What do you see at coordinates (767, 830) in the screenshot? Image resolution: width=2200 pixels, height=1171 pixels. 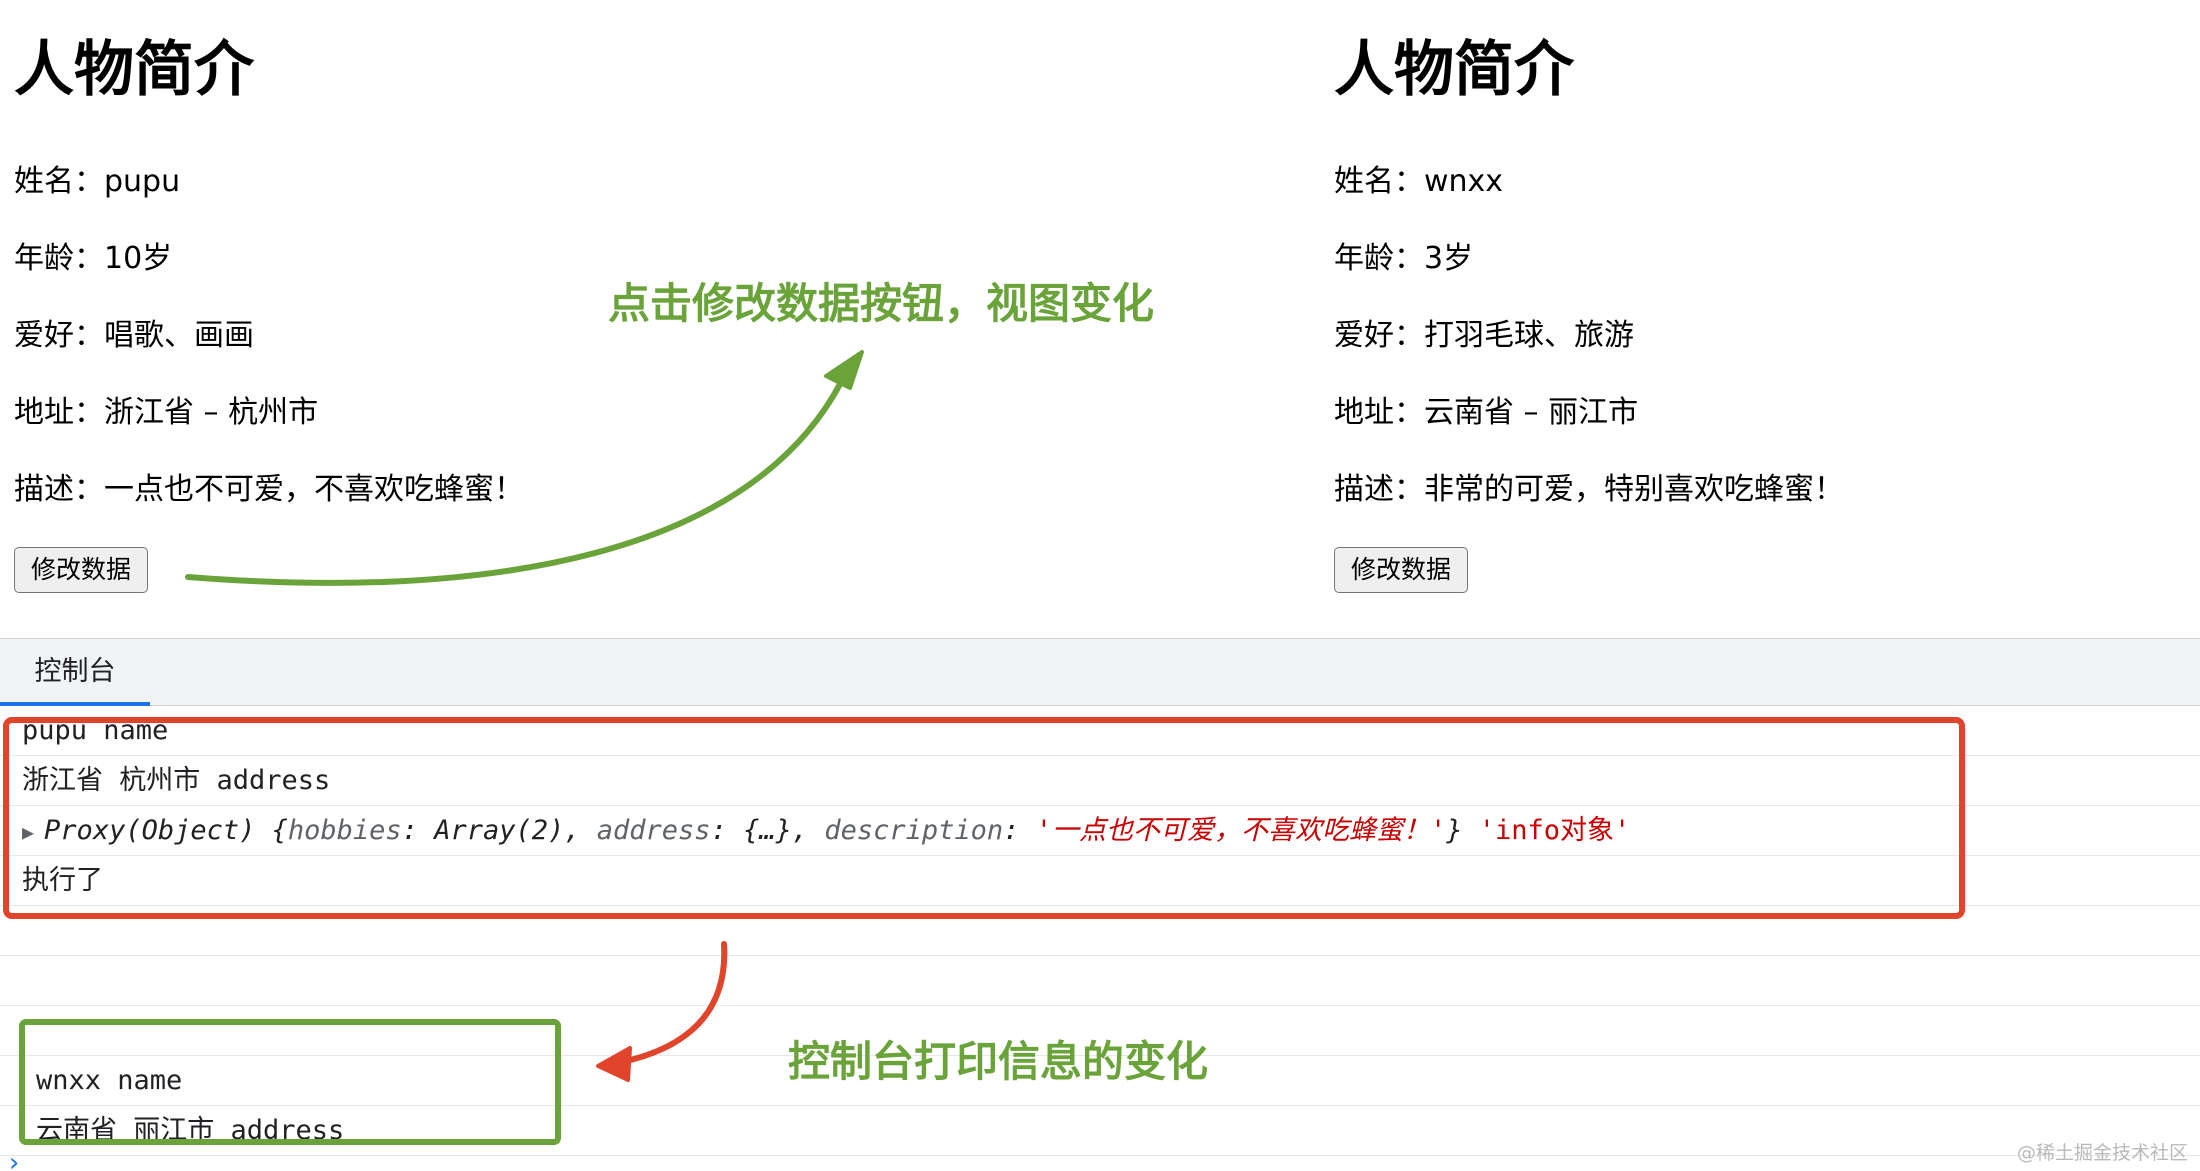 I see `object-sep: : {…},` at bounding box center [767, 830].